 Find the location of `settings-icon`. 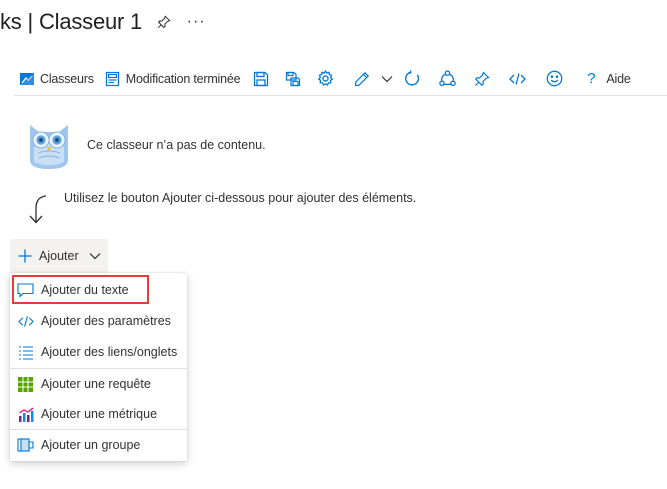

settings-icon is located at coordinates (325, 78).